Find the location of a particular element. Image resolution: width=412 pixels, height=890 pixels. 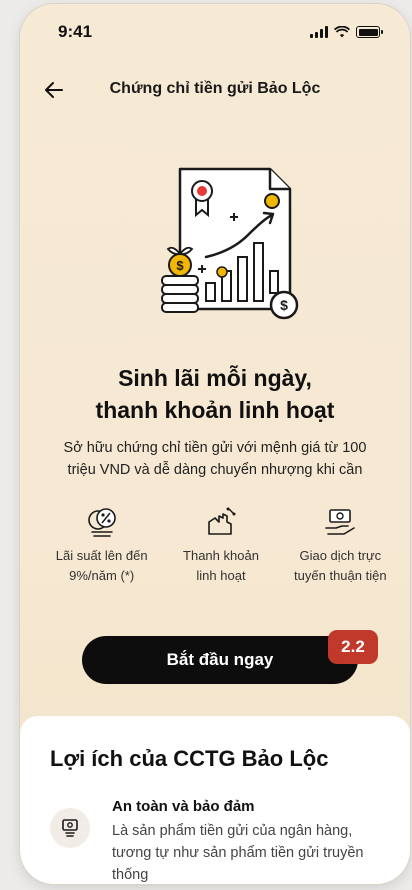

feature-liquidity: Thanh khoản linh hoạt is located at coordinates (220, 545).